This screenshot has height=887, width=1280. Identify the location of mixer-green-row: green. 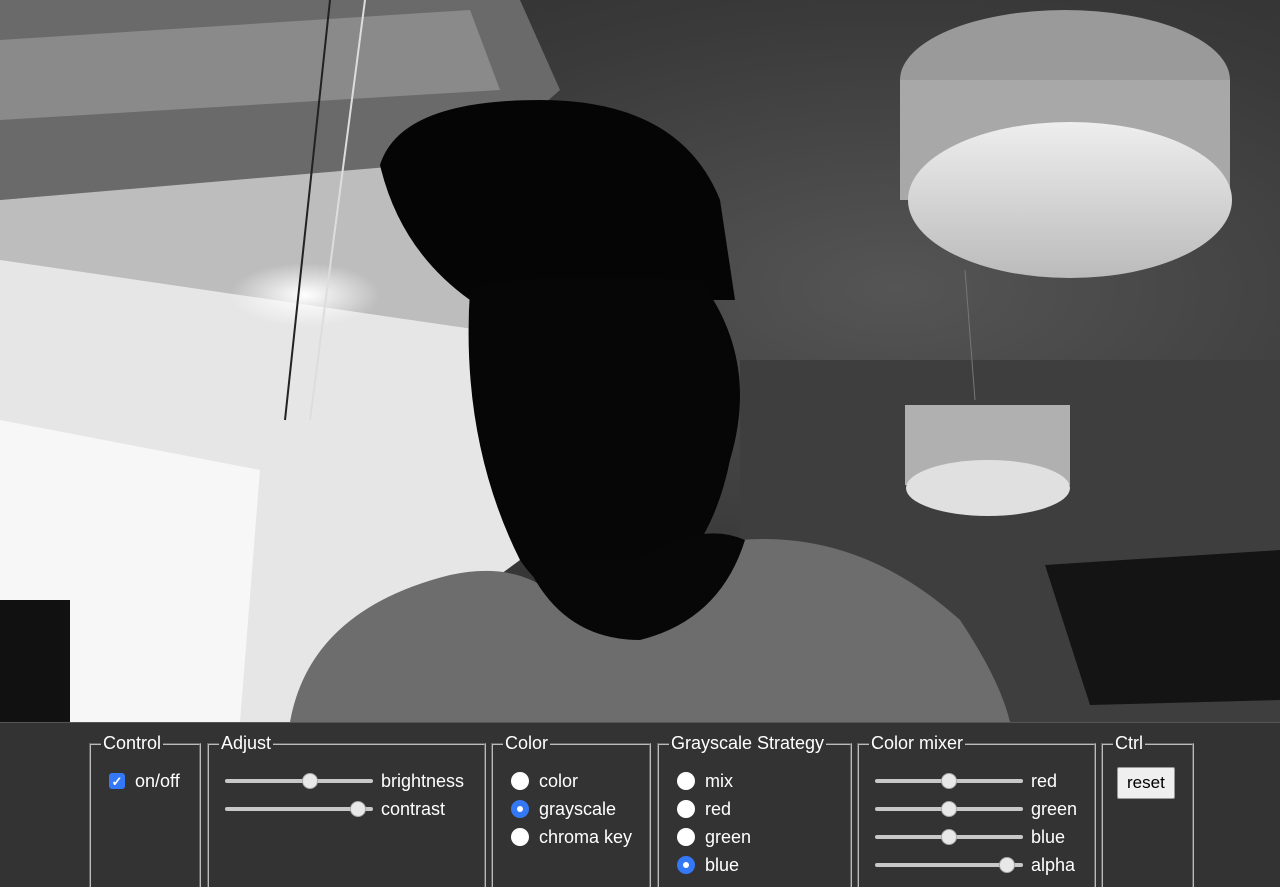
(976, 809).